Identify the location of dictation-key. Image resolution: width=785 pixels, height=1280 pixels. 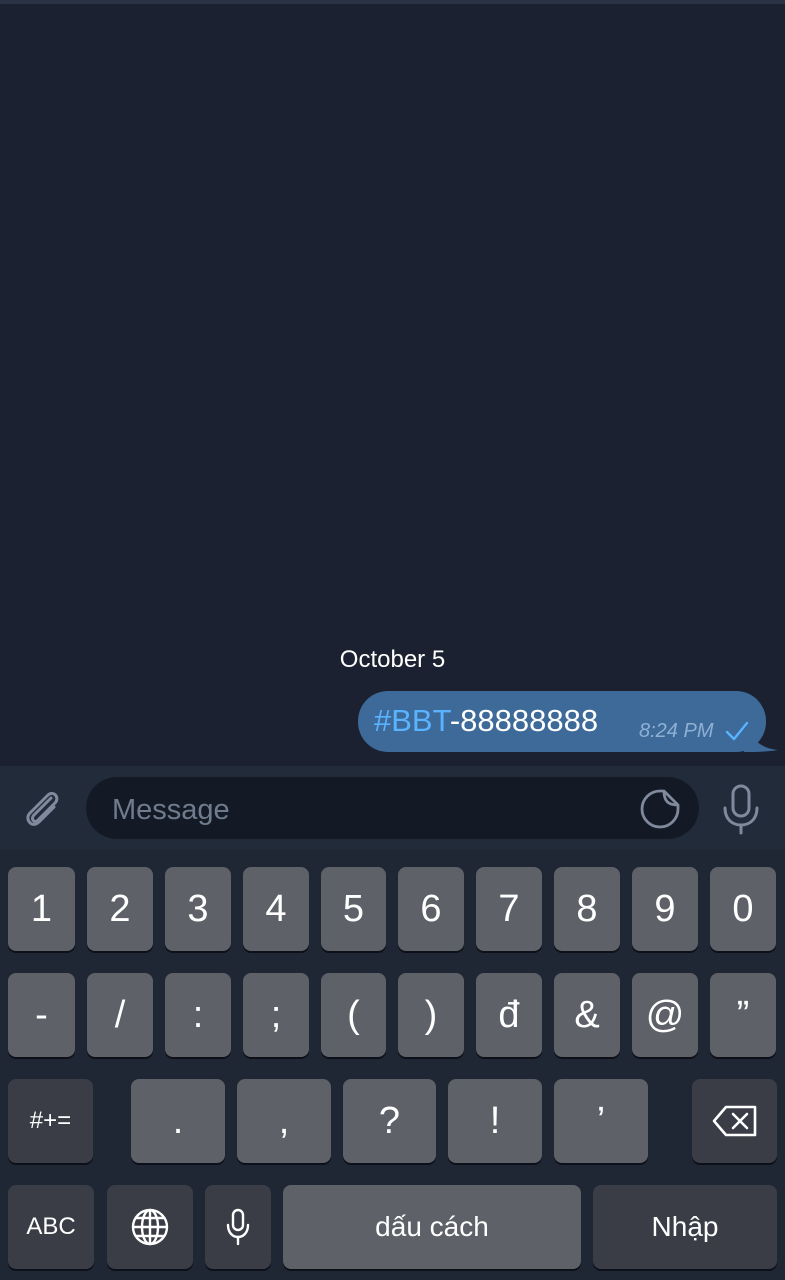
(238, 1227).